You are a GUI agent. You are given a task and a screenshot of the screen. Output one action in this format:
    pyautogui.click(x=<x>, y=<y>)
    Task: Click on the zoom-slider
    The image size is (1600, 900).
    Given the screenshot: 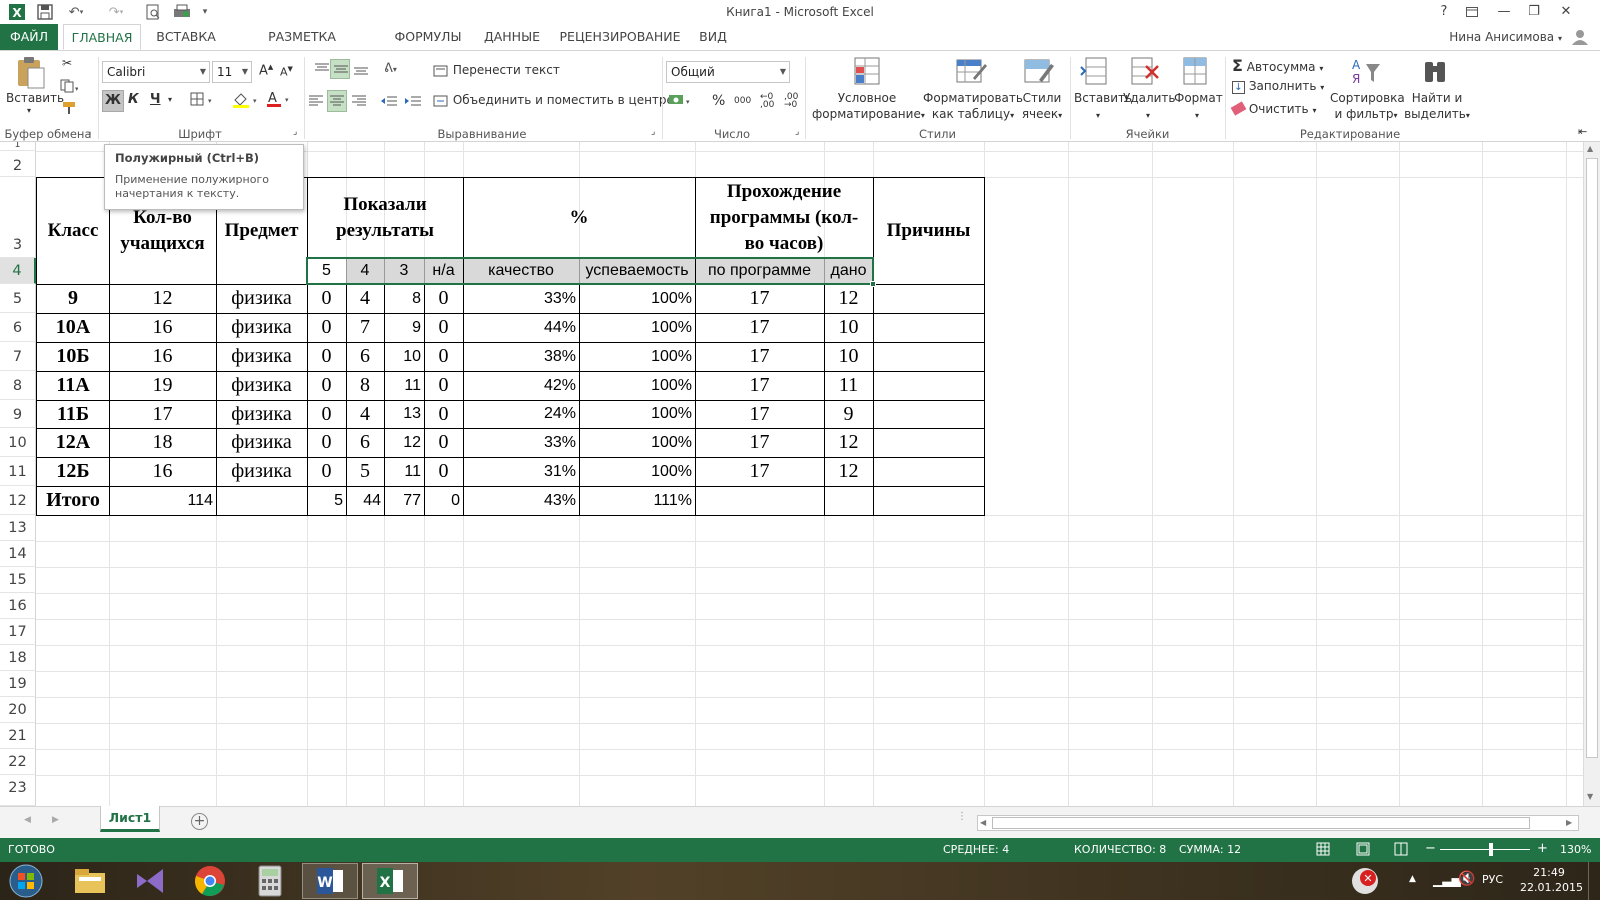 What is the action you would take?
    pyautogui.click(x=1485, y=849)
    